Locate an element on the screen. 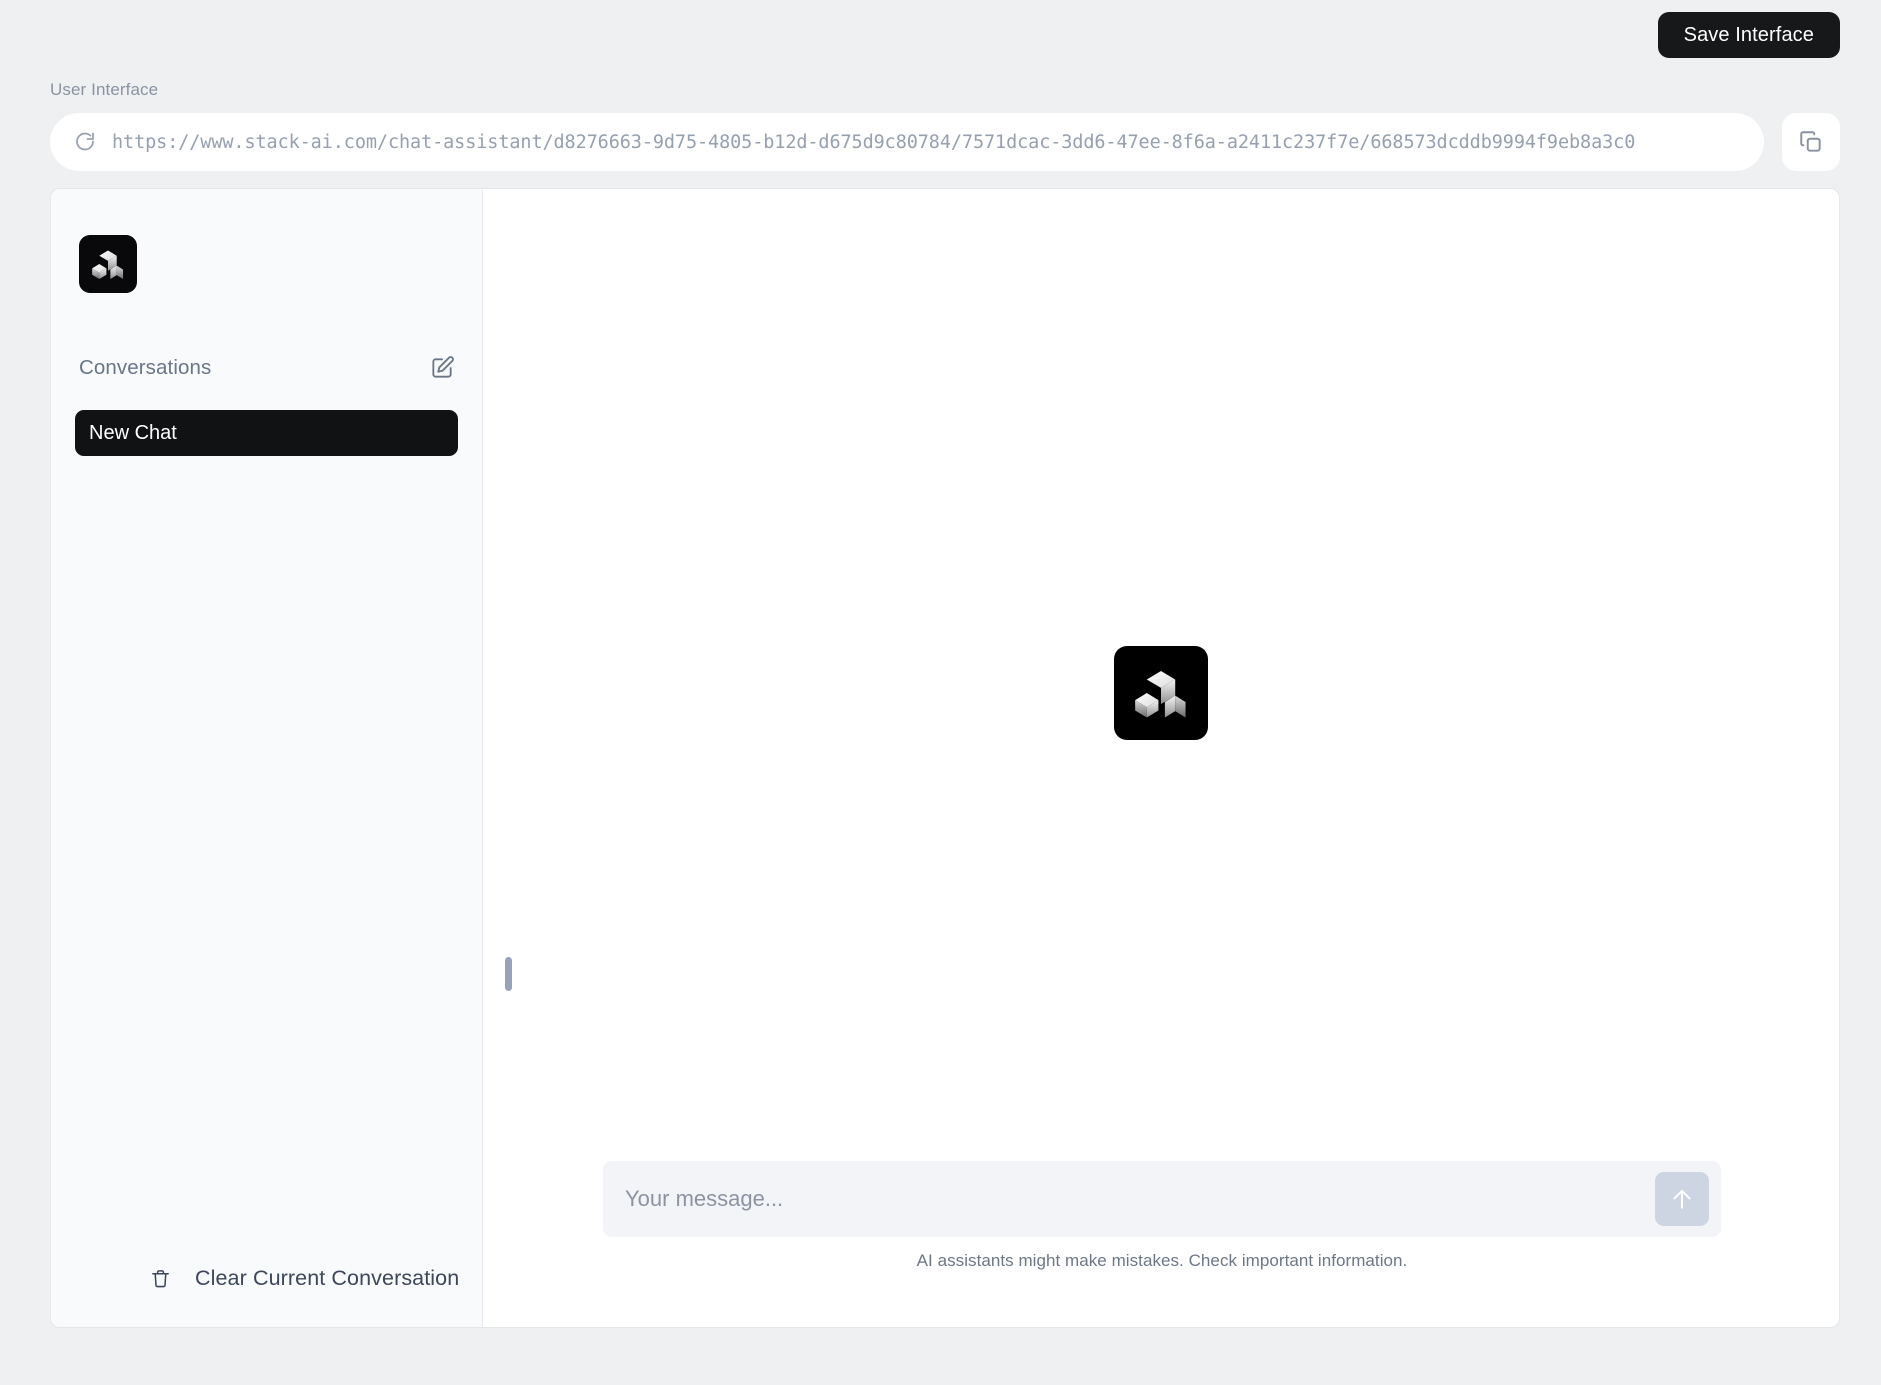 The width and height of the screenshot is (1881, 1385). user-interface-label: User Interface is located at coordinates (104, 89).